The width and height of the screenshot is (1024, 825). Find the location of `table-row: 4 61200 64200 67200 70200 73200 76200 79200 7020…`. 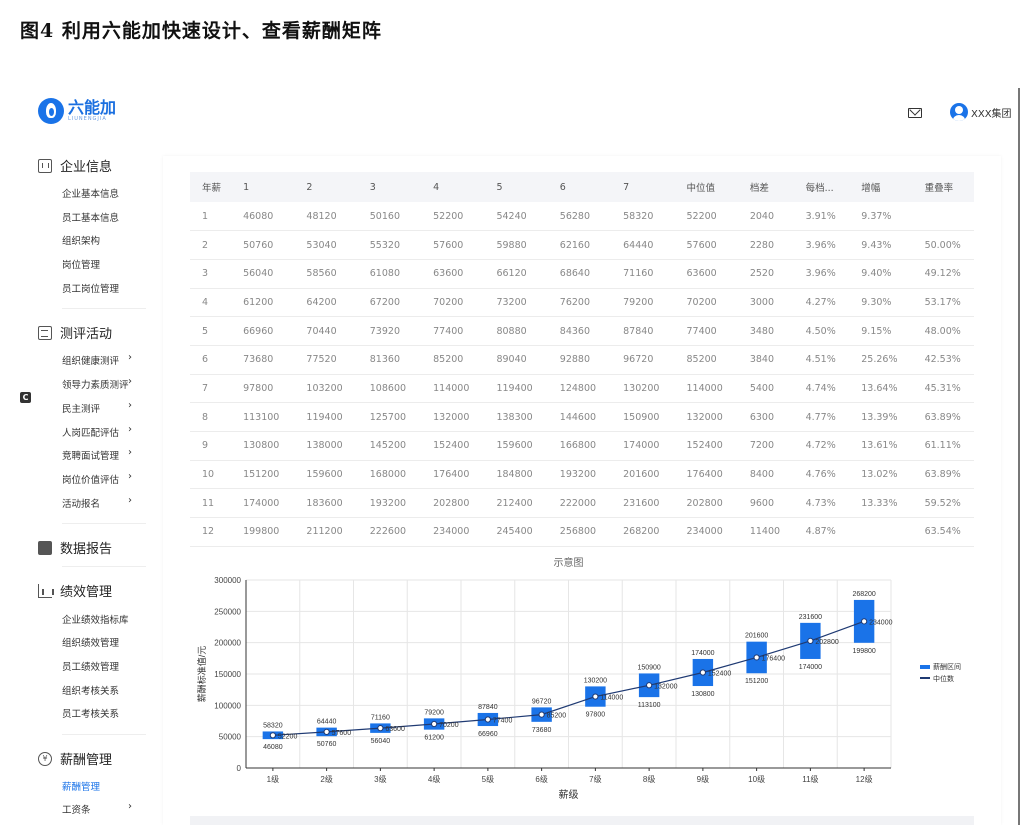

table-row: 4 61200 64200 67200 70200 73200 76200 79200 7020… is located at coordinates (582, 303).